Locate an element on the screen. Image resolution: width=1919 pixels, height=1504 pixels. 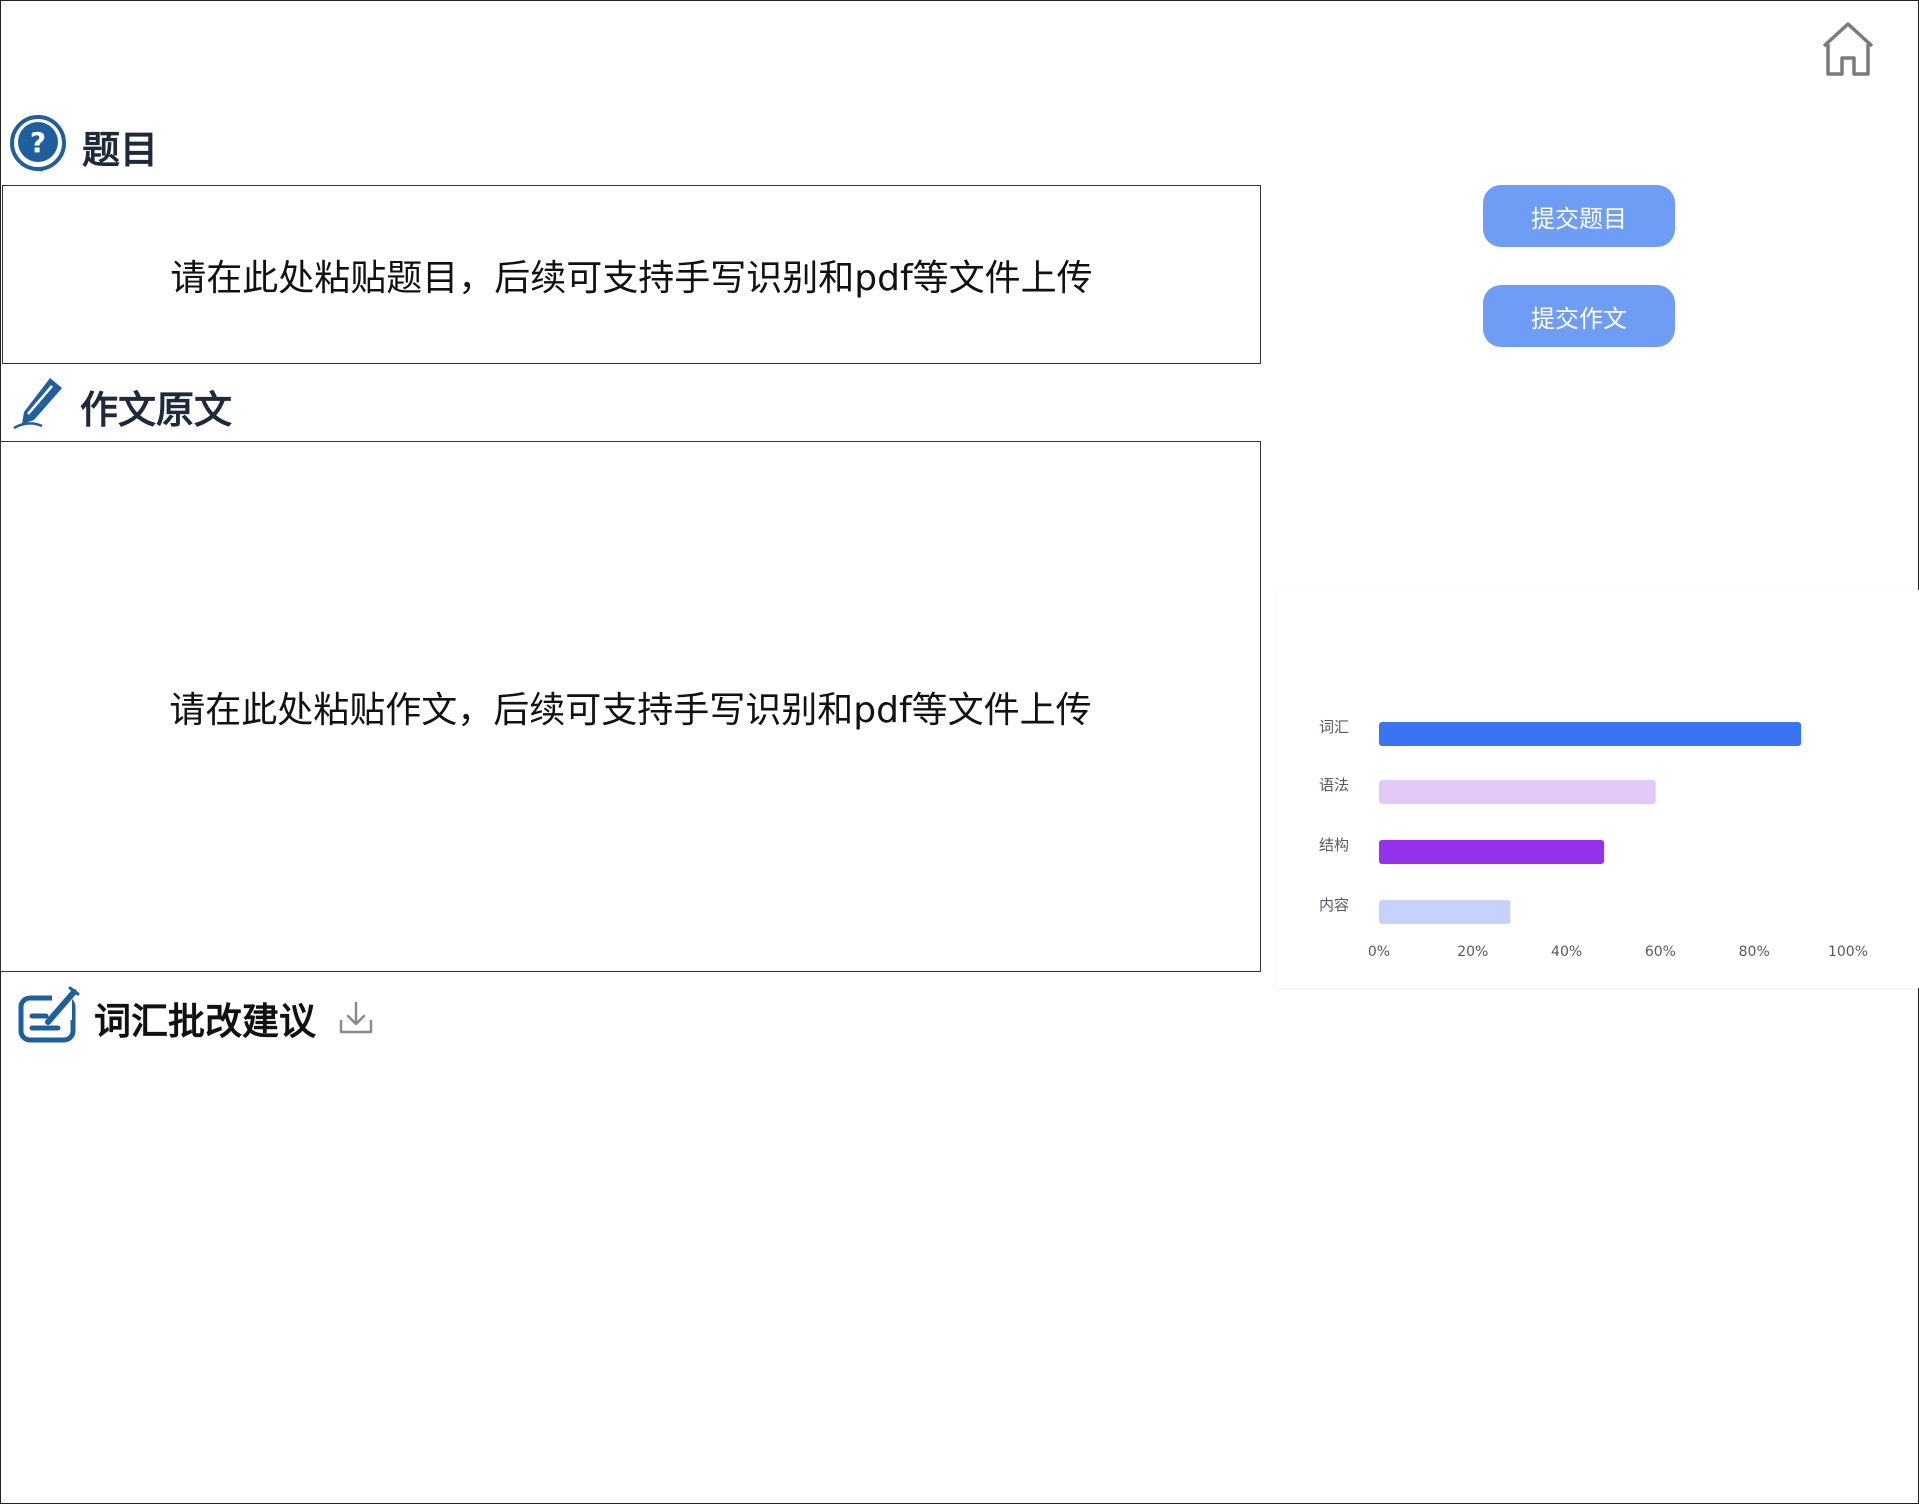
topic-title: 题目 is located at coordinates (120, 149).